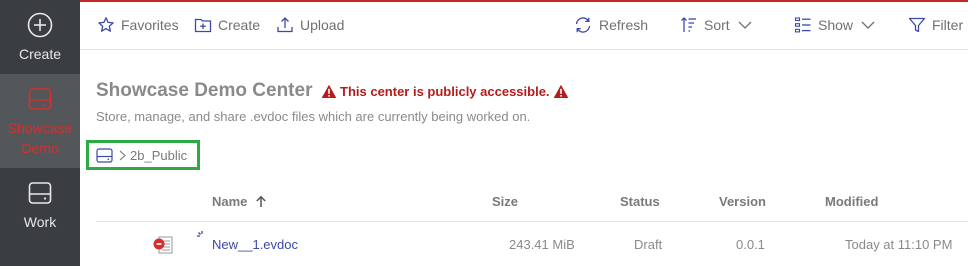  I want to click on file-modified: Today at 11:10 PM, so click(899, 244).